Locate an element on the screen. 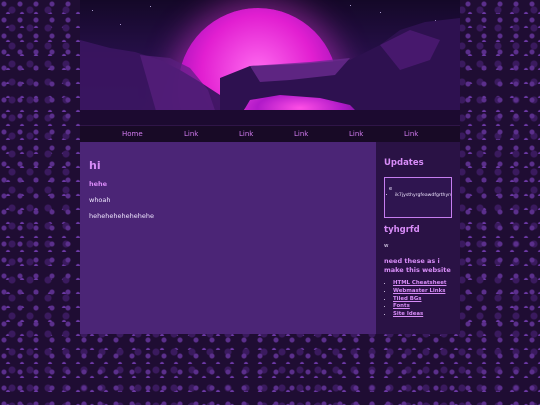 The width and height of the screenshot is (540, 405). page-title: hi is located at coordinates (95, 165).